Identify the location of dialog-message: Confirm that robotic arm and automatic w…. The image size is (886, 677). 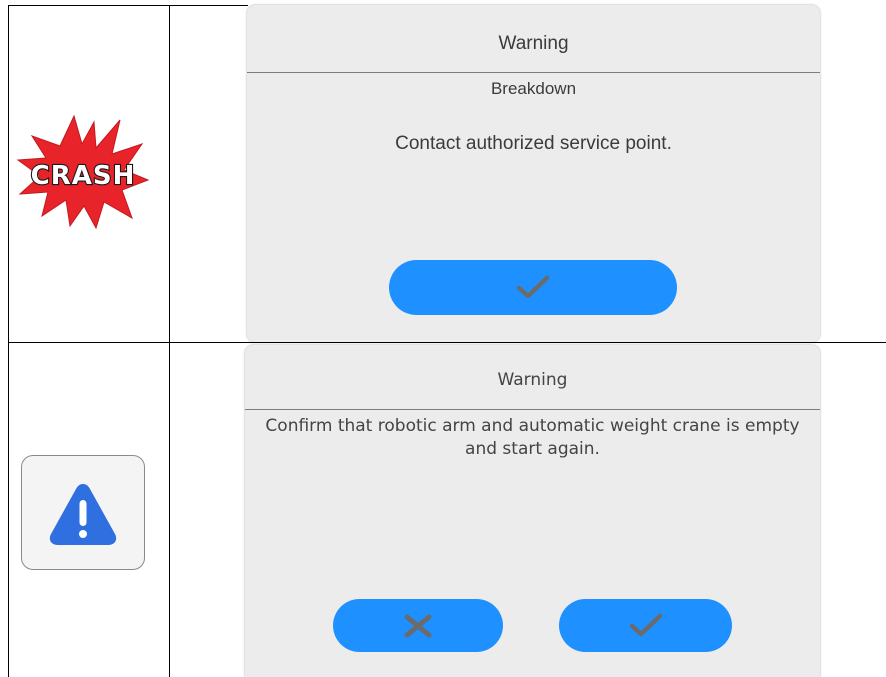
(532, 437).